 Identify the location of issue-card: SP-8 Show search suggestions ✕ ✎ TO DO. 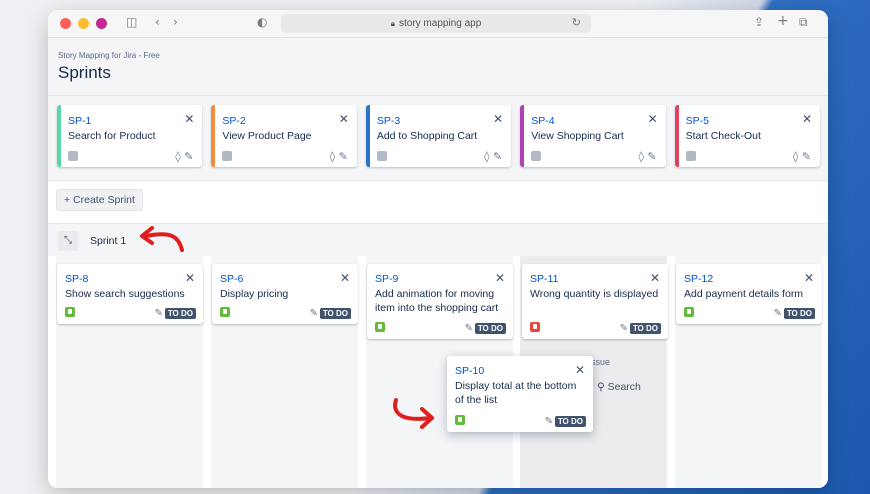
(130, 294).